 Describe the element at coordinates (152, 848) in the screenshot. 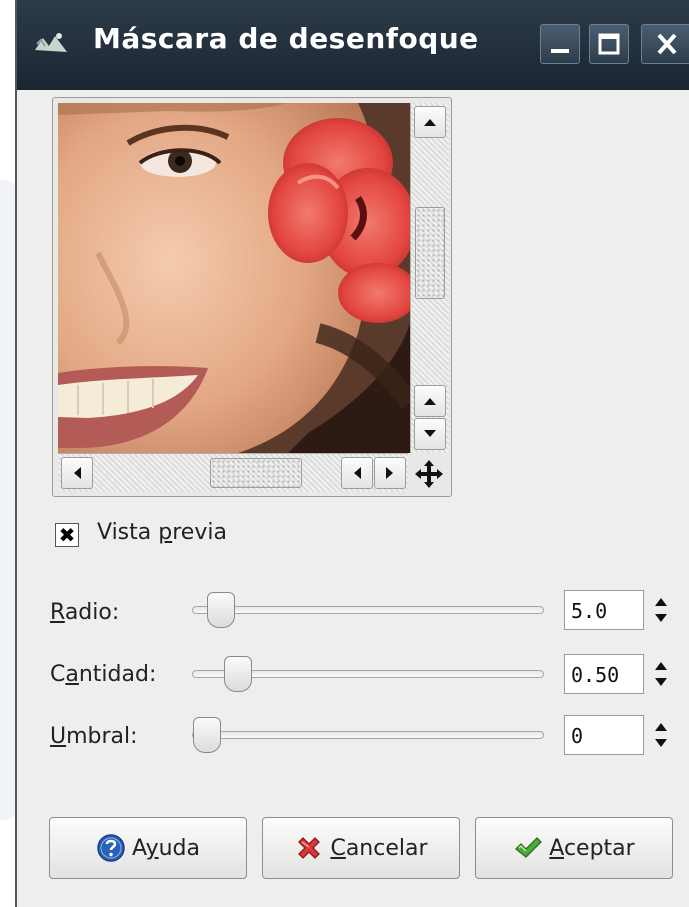

I see `label-mnemonic: y` at that location.